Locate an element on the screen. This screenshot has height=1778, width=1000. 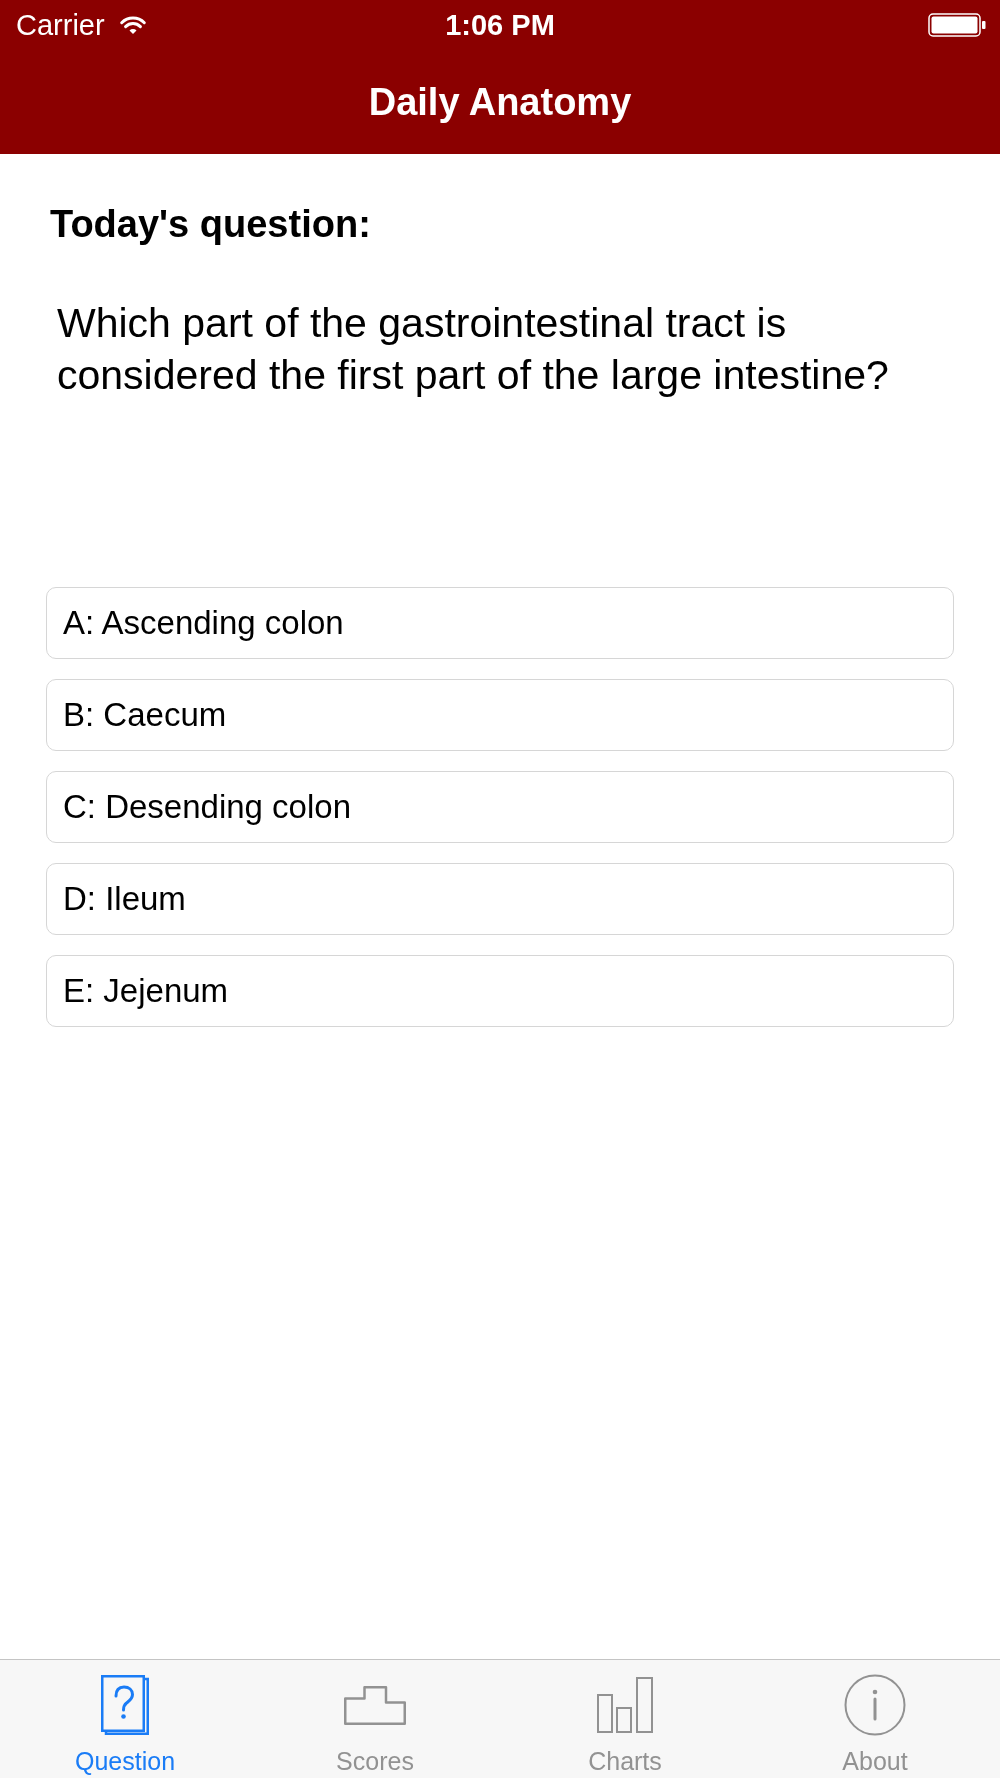
question-text: Which part of the gastrointestinal tract is considered the first part of the large intestine? is located at coordinates (473, 349).